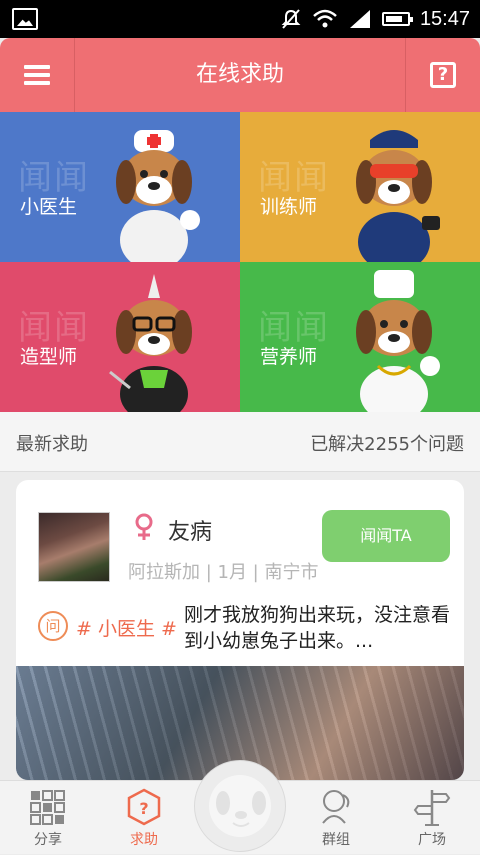  Describe the element at coordinates (387, 444) in the screenshot. I see `solved-count: 已解决2255个问题` at that location.